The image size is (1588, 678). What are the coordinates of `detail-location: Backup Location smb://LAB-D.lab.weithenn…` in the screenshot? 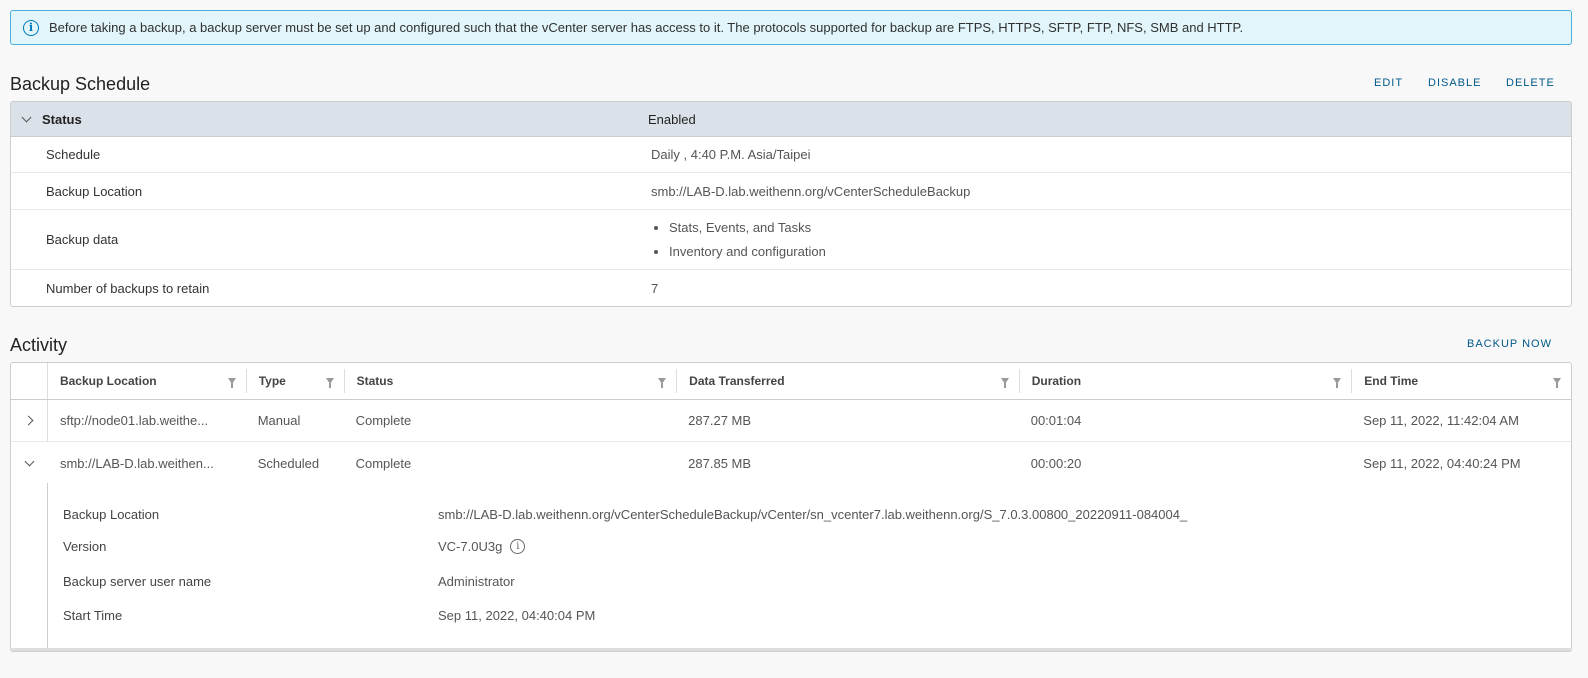 It's located at (625, 514).